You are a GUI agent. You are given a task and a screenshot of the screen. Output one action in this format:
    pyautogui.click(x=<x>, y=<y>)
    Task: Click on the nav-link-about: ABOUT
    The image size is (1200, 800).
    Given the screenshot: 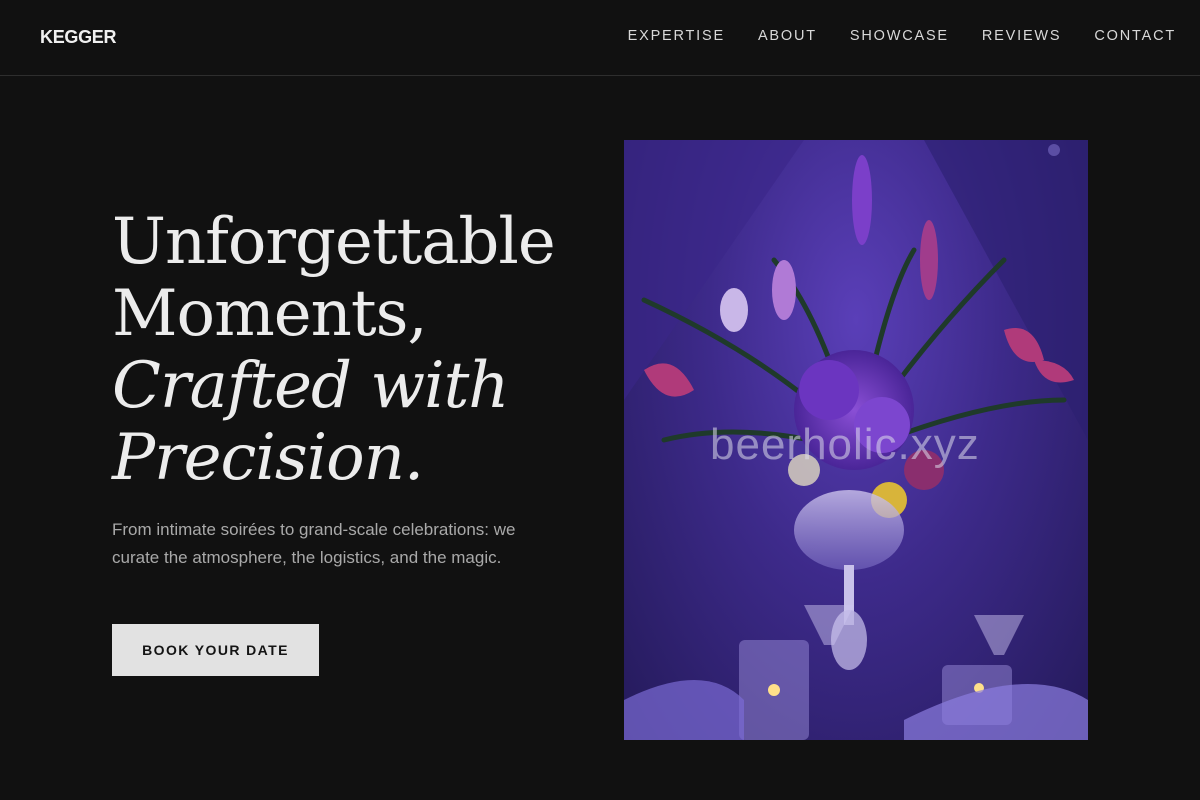 What is the action you would take?
    pyautogui.click(x=787, y=36)
    